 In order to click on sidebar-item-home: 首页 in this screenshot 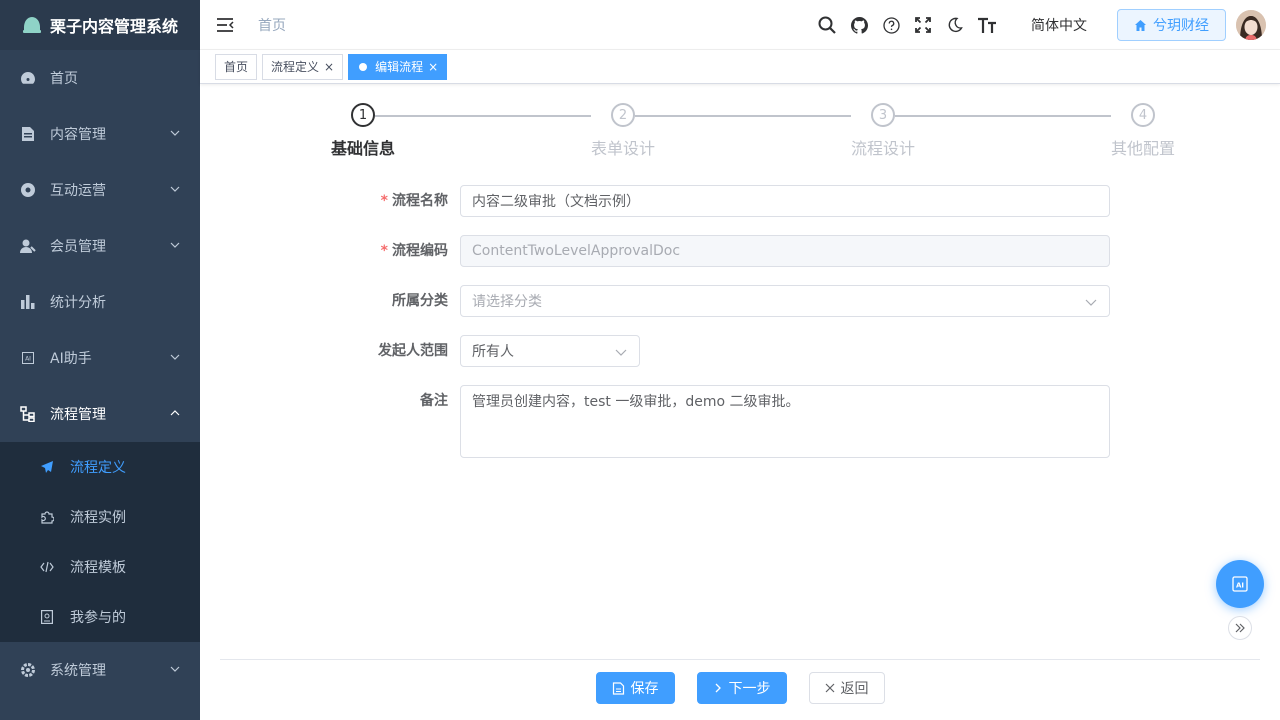, I will do `click(100, 78)`.